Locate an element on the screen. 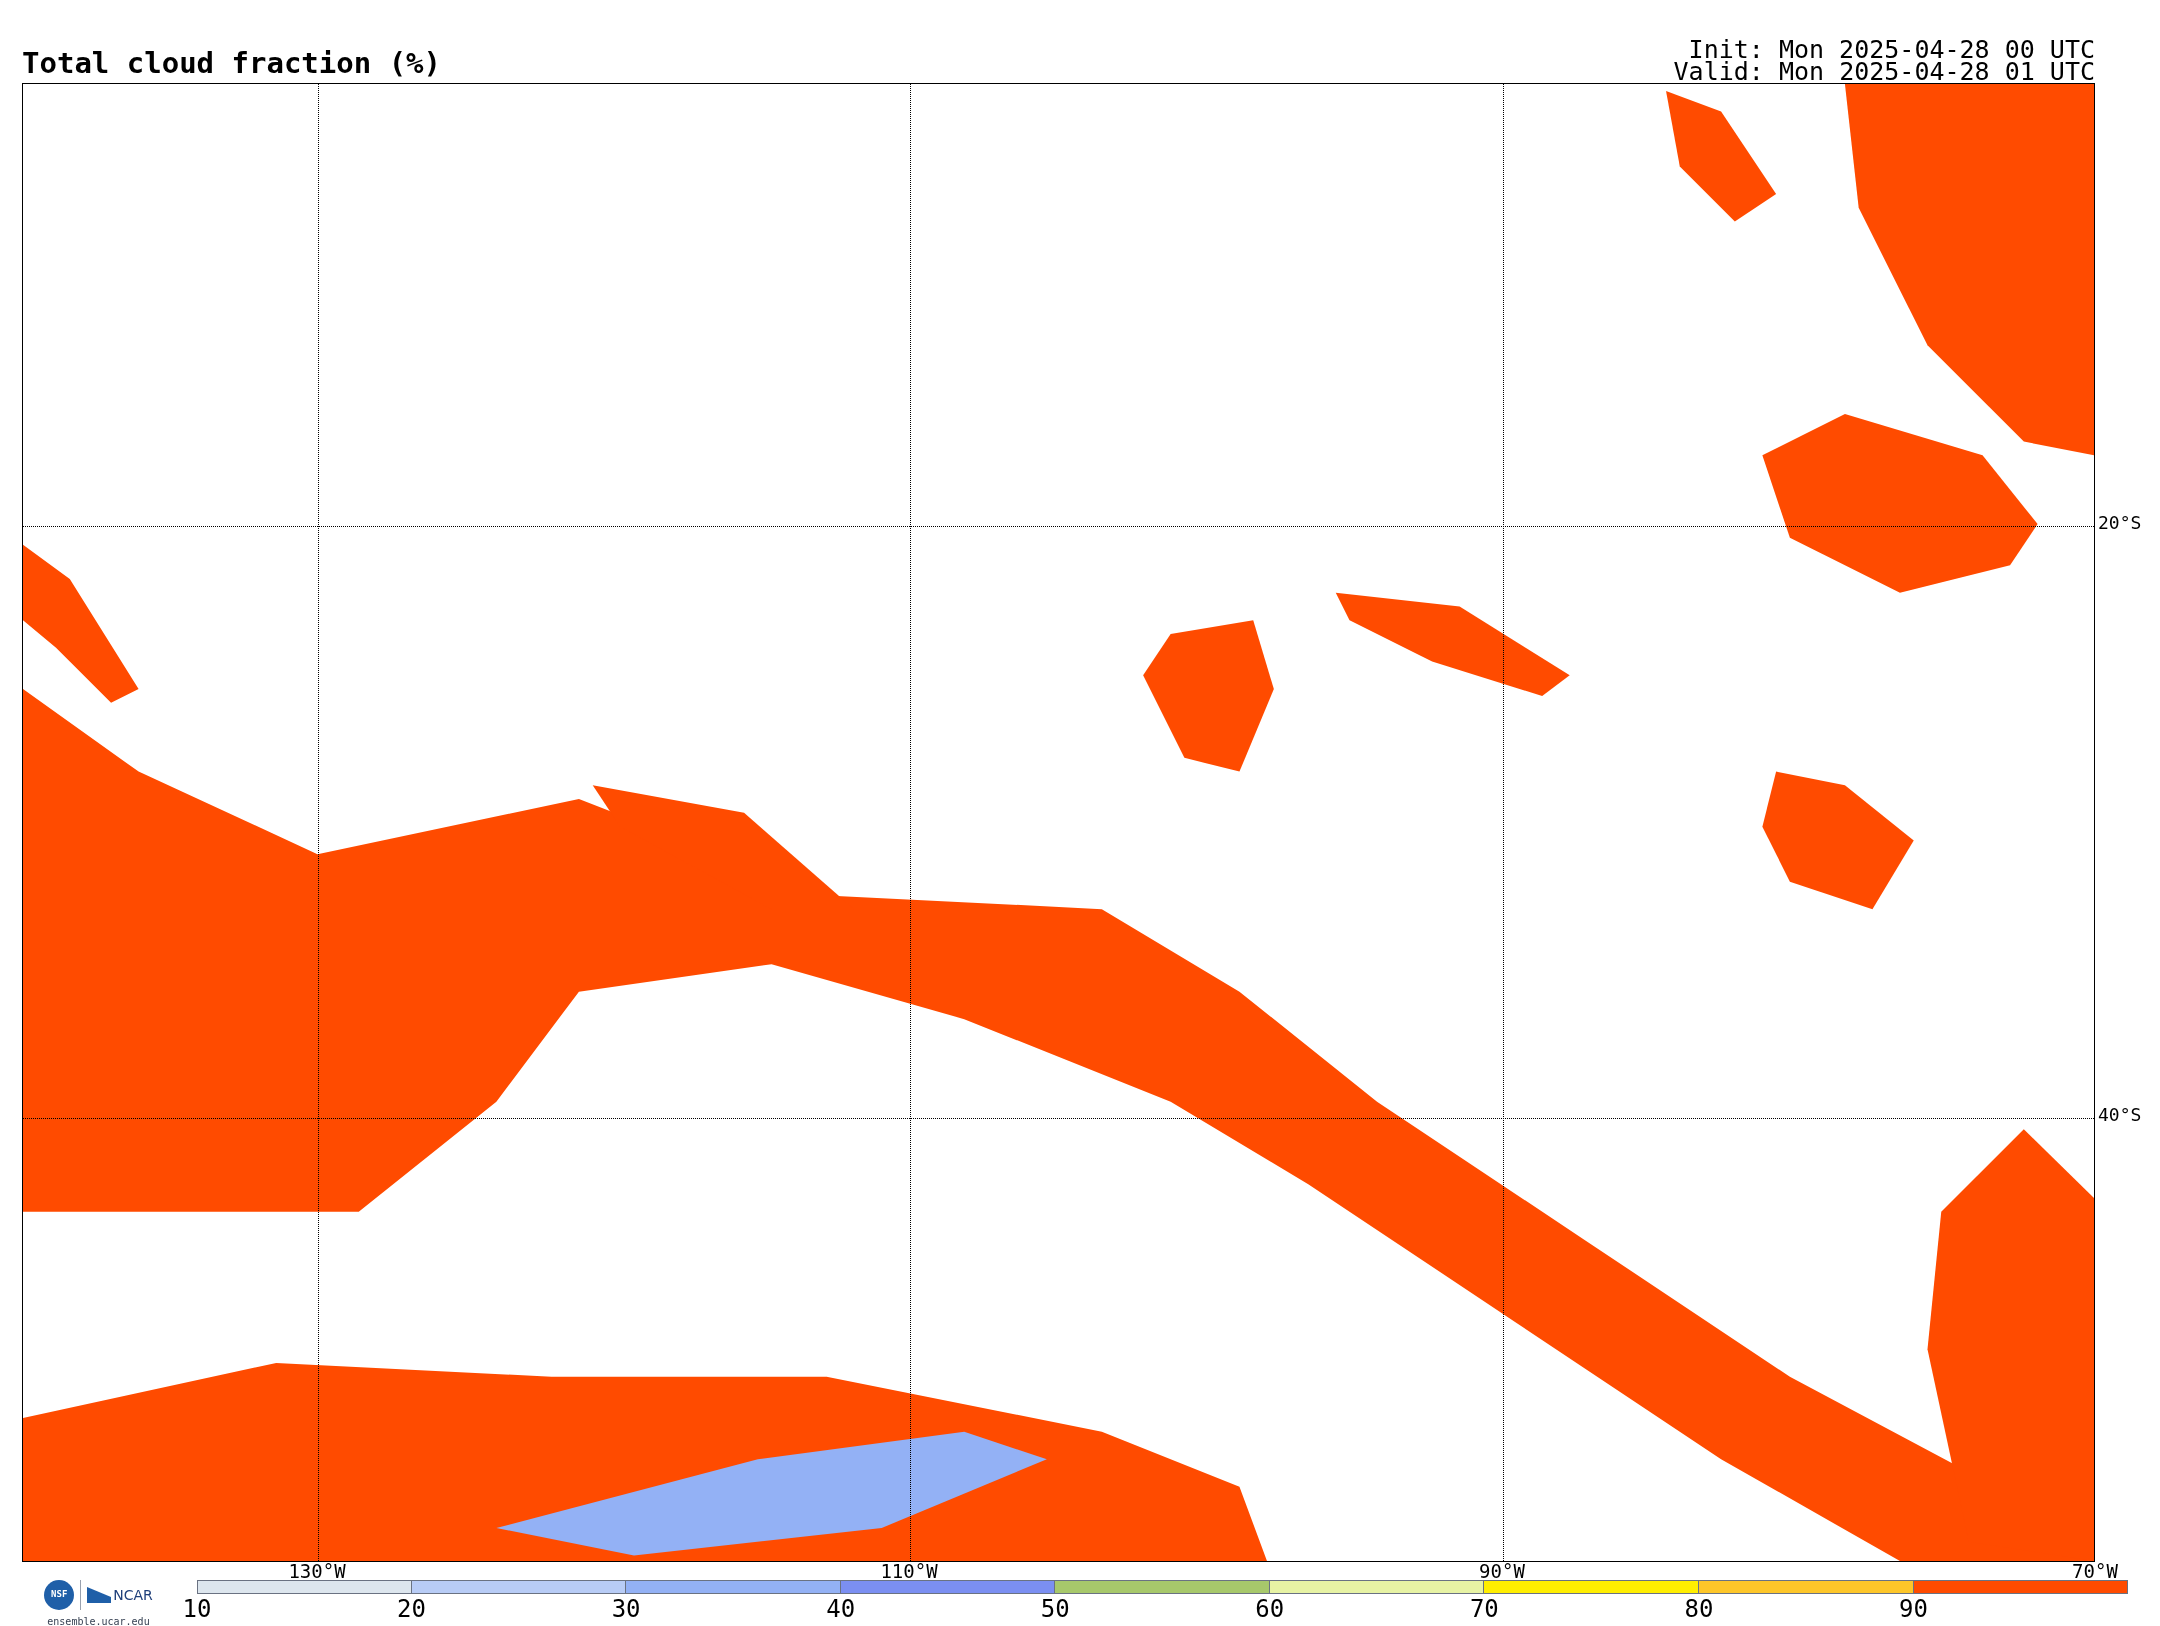  latitude-label: 20°S is located at coordinates (2120, 523).